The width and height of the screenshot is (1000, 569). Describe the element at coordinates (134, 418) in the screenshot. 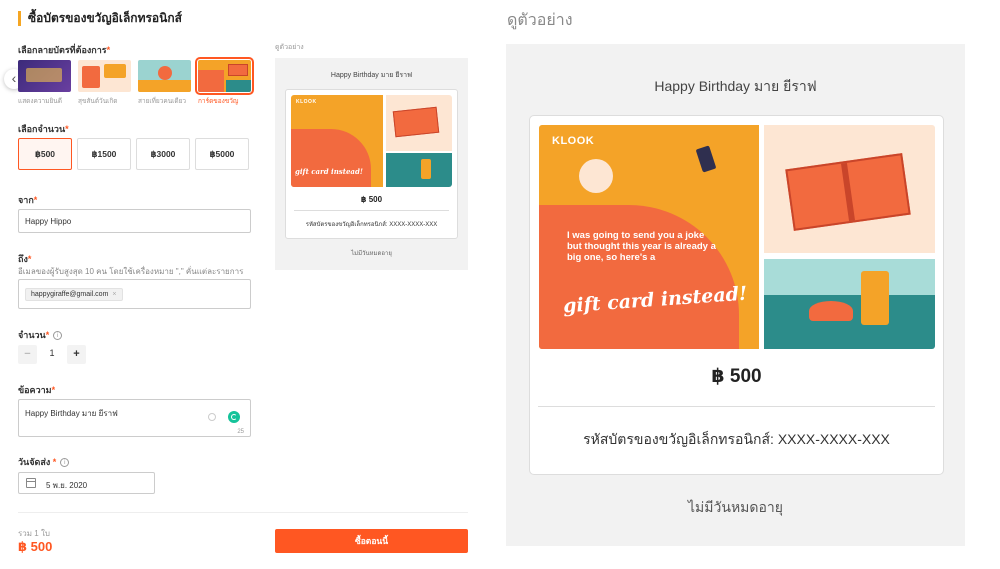

I see `message-textarea: Happy Birthday มาย ยีราฟ 25` at that location.